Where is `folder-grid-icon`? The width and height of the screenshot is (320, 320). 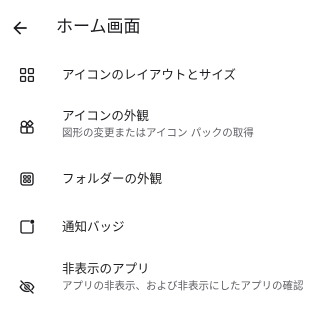
folder-grid-icon is located at coordinates (27, 179).